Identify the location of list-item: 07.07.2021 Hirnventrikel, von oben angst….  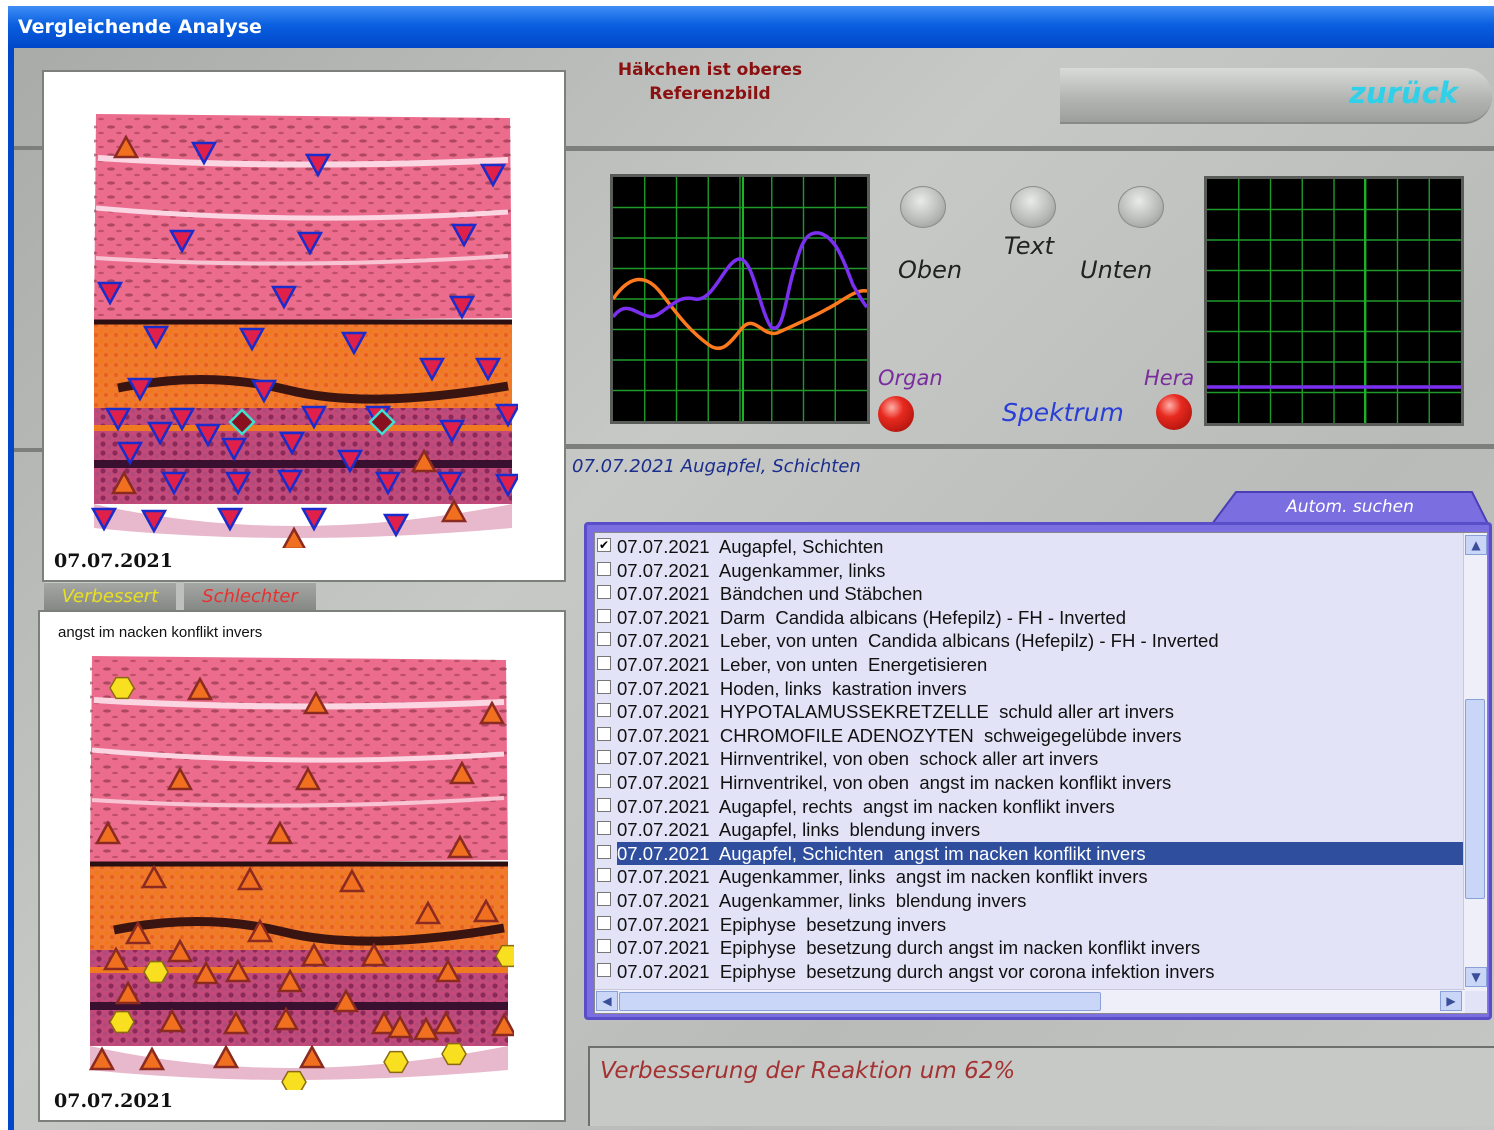
(1029, 783).